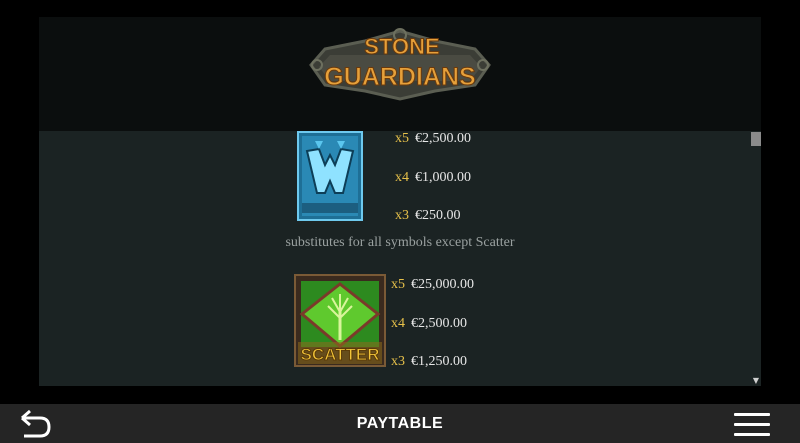  I want to click on page-title: PAYTABLE, so click(400, 423).